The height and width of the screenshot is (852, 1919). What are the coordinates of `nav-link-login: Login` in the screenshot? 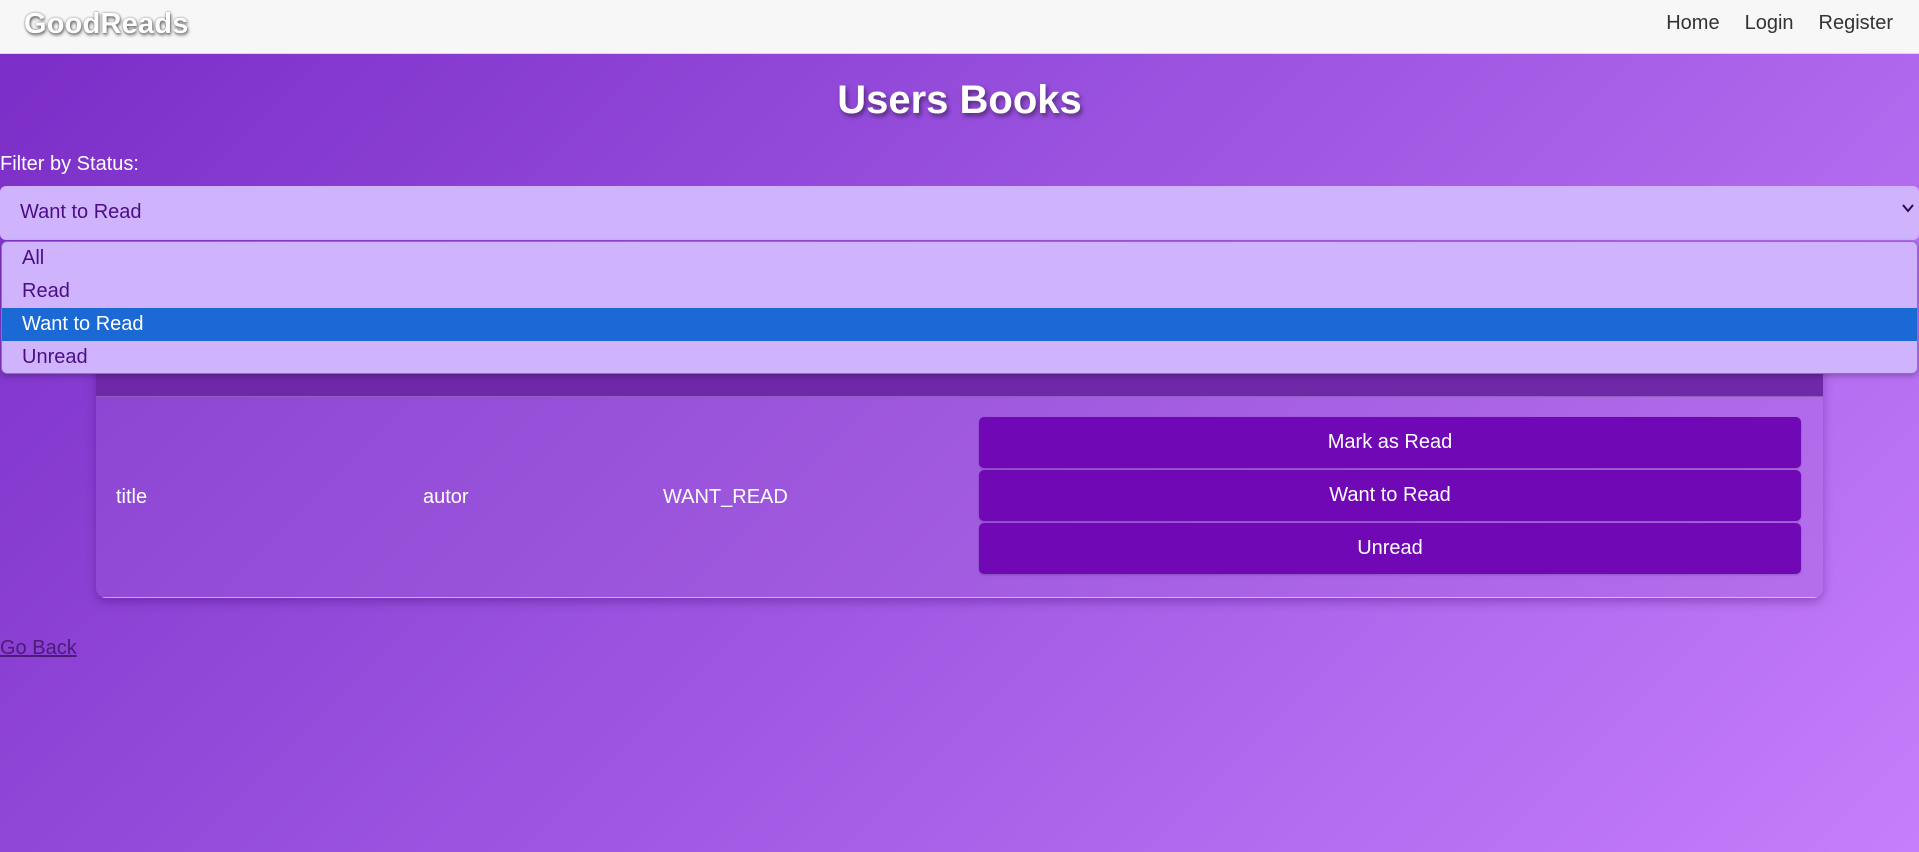 It's located at (1769, 23).